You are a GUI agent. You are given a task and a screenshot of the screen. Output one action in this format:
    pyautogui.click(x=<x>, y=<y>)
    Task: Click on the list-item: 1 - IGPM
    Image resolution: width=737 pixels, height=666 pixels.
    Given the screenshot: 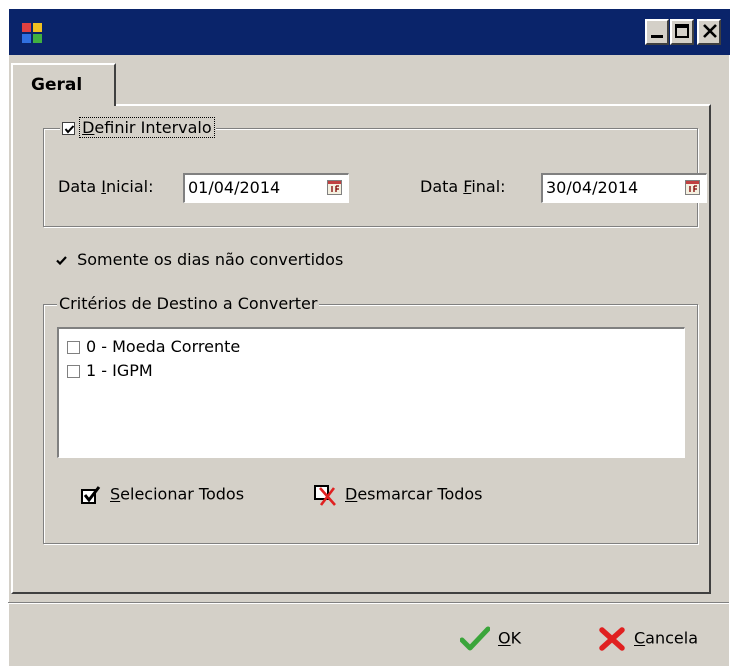 What is the action you would take?
    pyautogui.click(x=110, y=370)
    